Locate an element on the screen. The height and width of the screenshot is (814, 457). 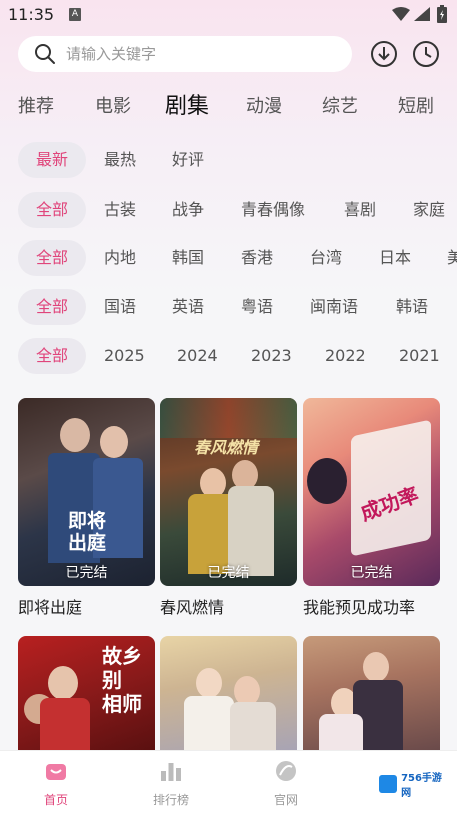
search-bar is located at coordinates (185, 54).